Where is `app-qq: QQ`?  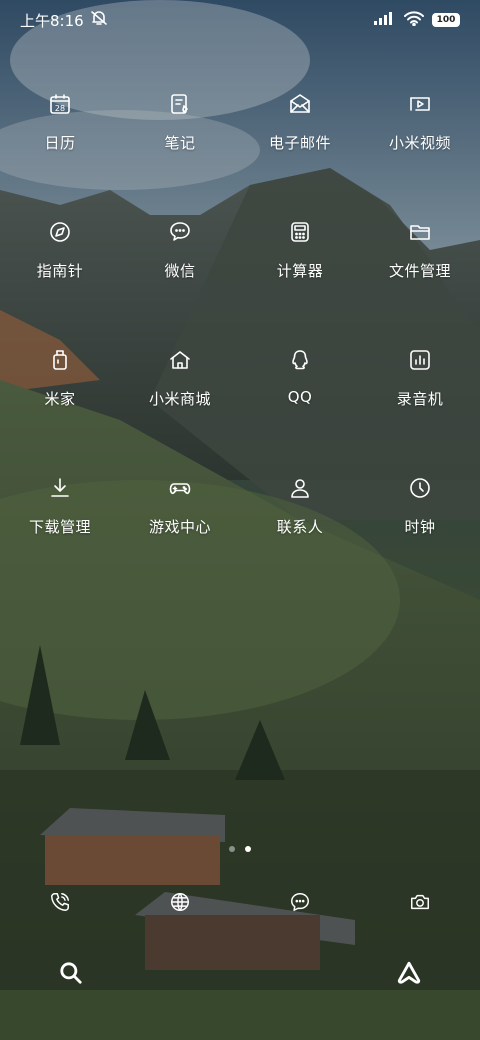 app-qq: QQ is located at coordinates (300, 383).